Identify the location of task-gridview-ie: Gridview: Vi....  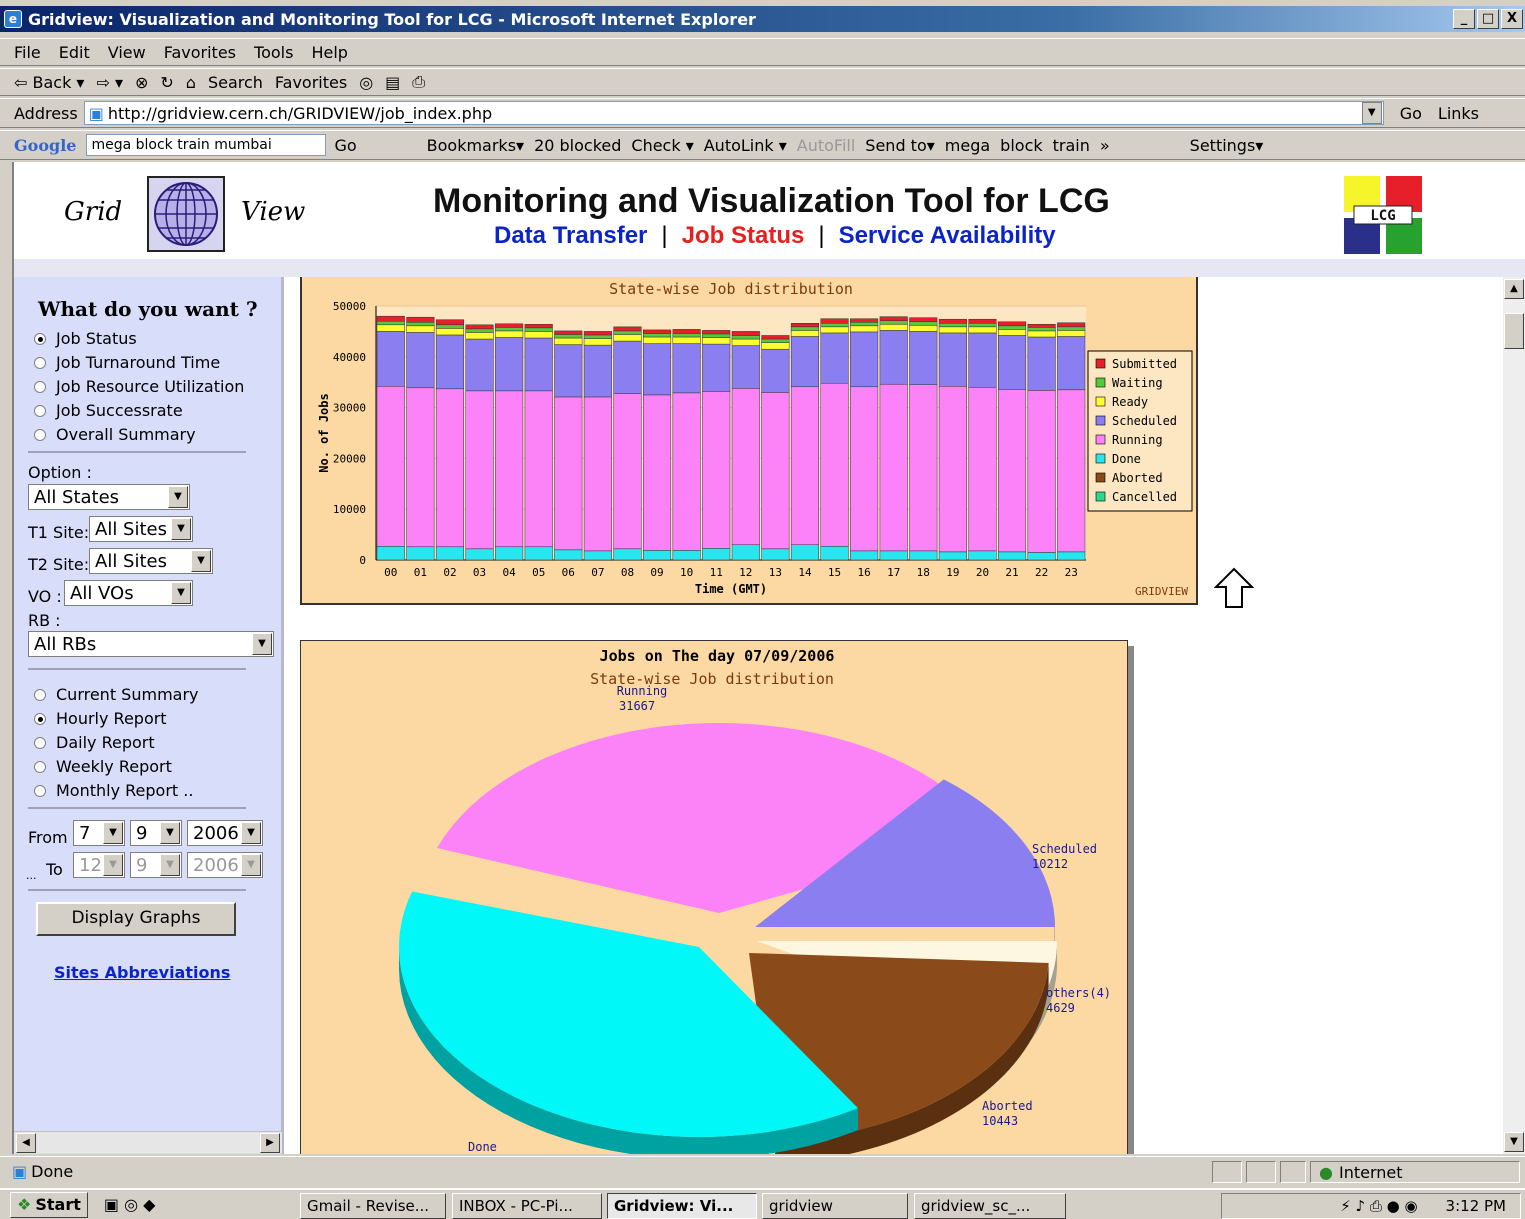
(682, 1206).